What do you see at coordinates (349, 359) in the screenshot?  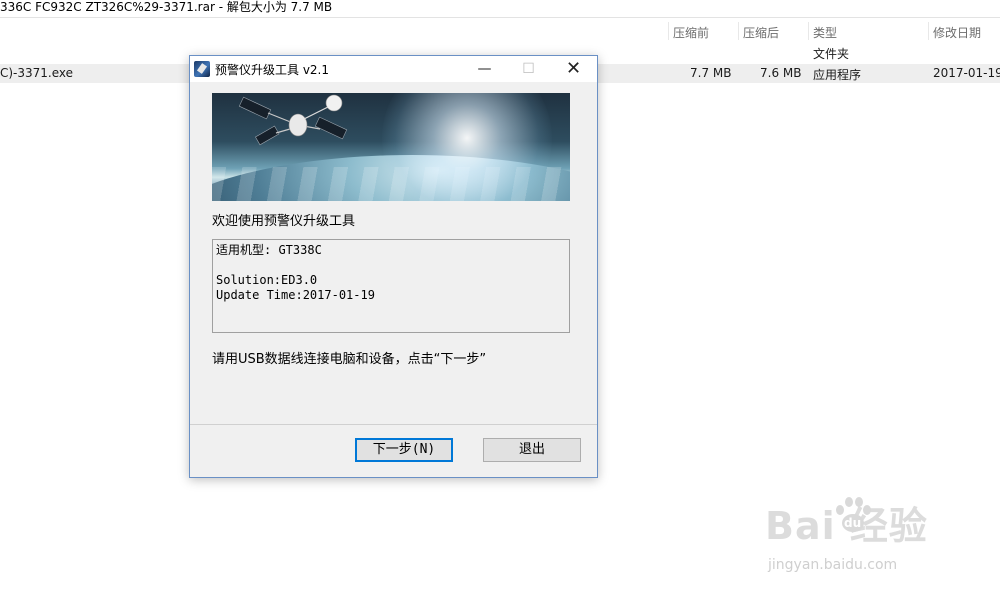 I see `instruction-text: 请用USB数据线连接电脑和设备，点击“下一步”` at bounding box center [349, 359].